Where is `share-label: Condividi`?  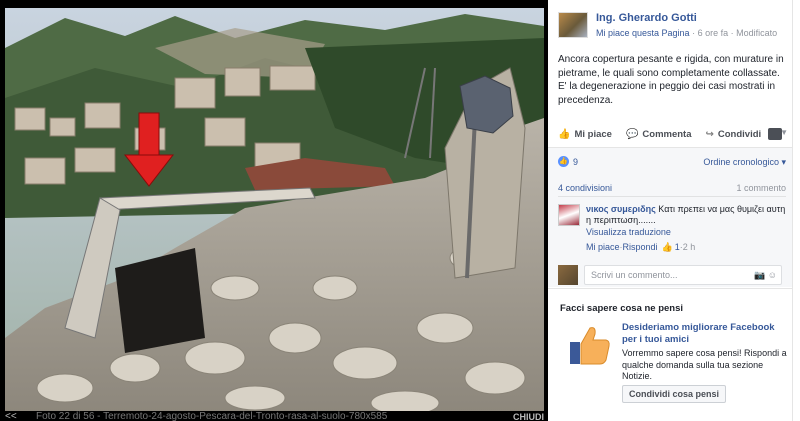
share-label: Condividi is located at coordinates (739, 134).